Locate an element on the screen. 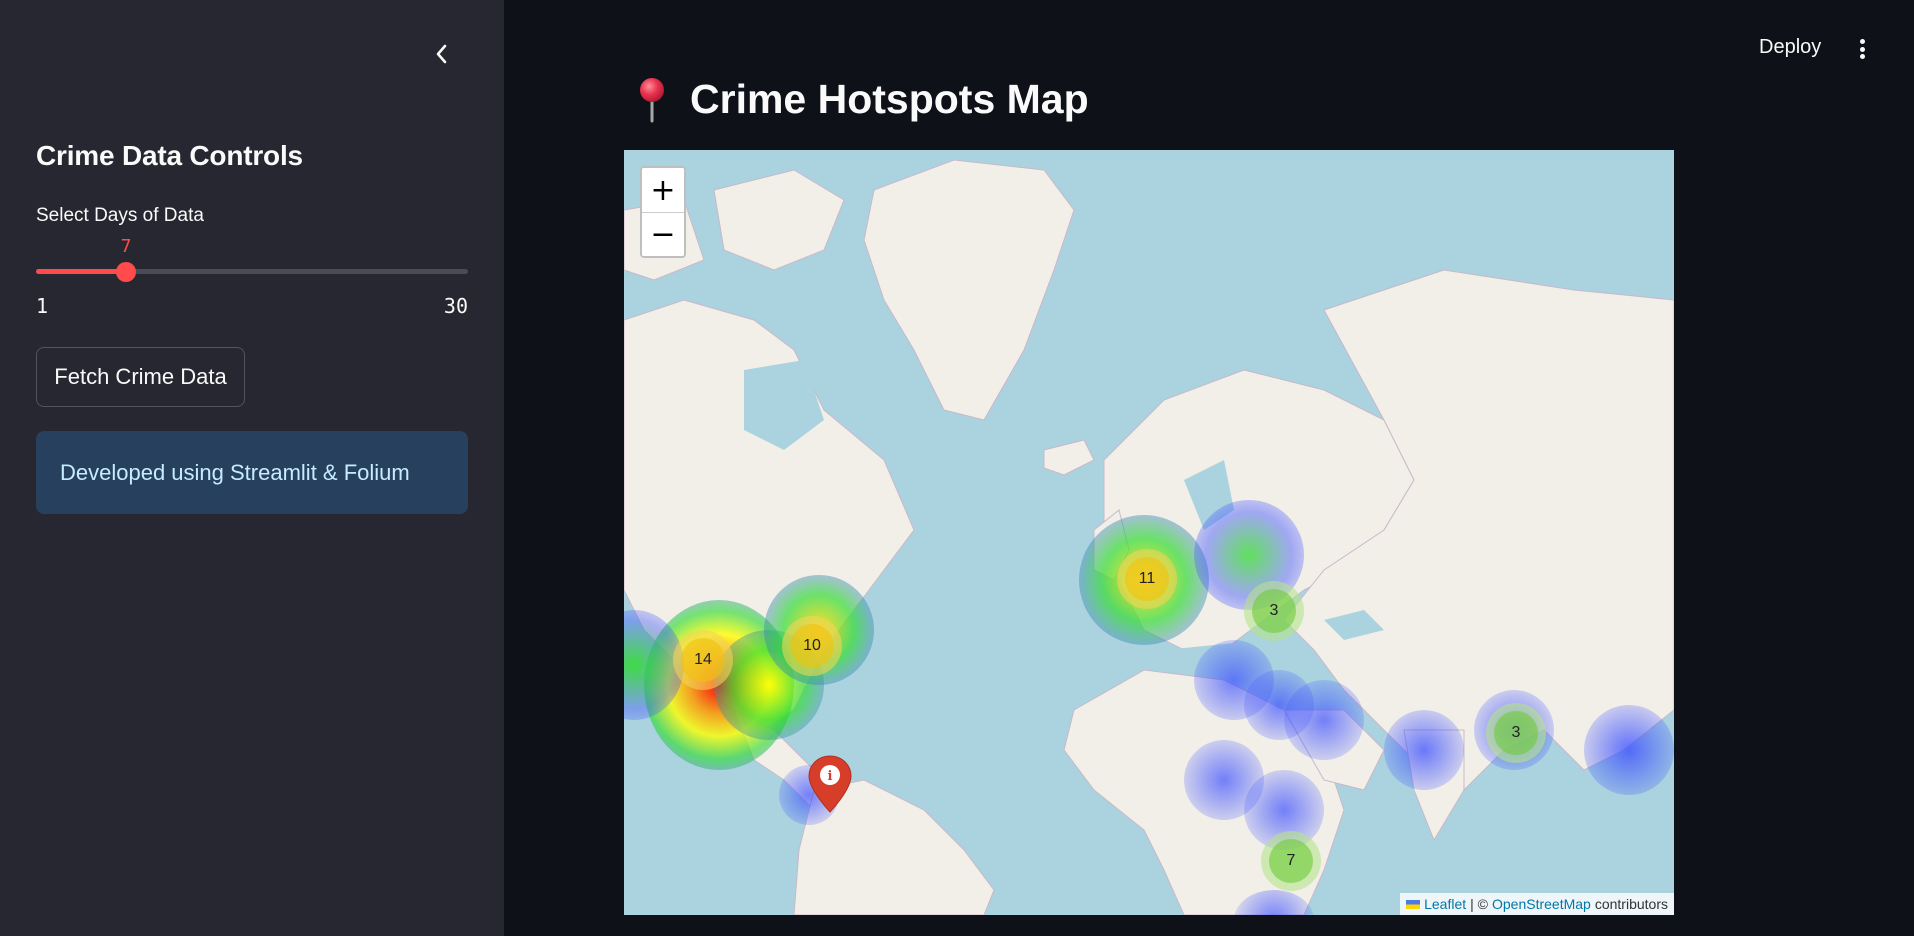 The image size is (1914, 936). fetch-crime-data-button: Fetch Crime Data is located at coordinates (140, 377).